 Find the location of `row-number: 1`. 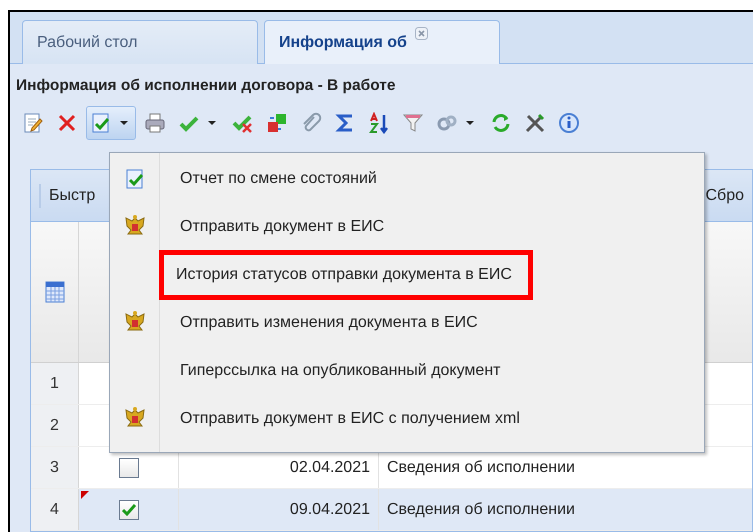

row-number: 1 is located at coordinates (55, 383).